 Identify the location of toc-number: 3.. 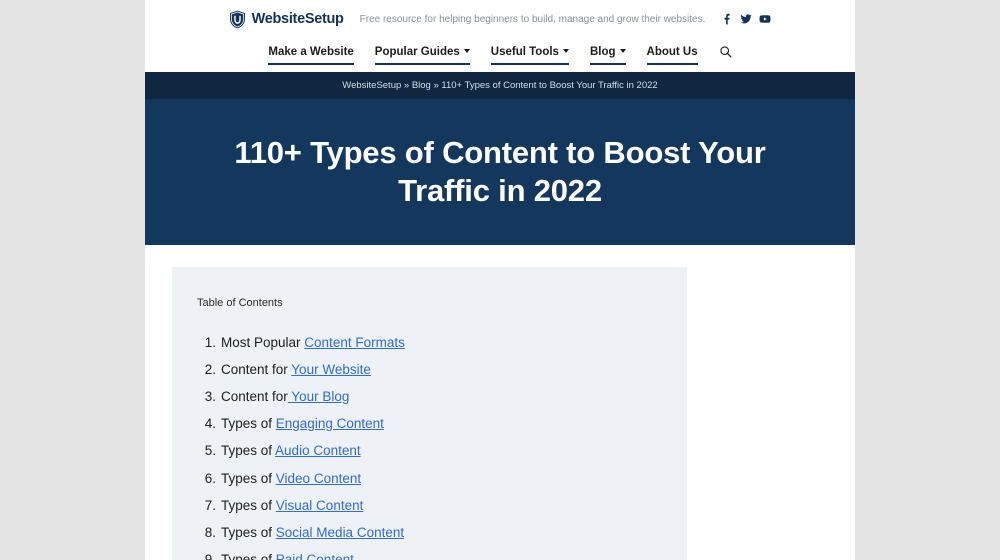
(210, 396).